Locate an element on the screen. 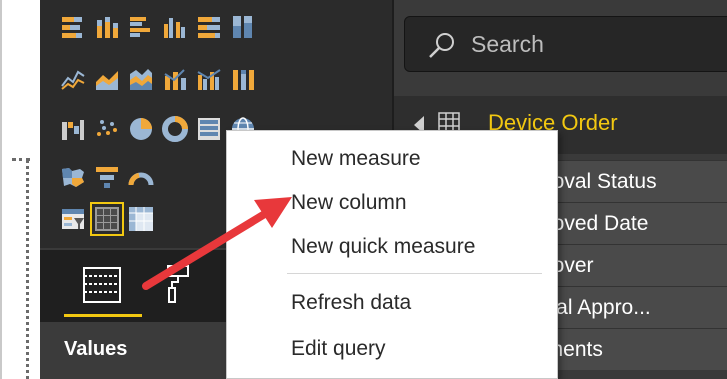 The height and width of the screenshot is (379, 727). slicer-icon is located at coordinates (73, 219).